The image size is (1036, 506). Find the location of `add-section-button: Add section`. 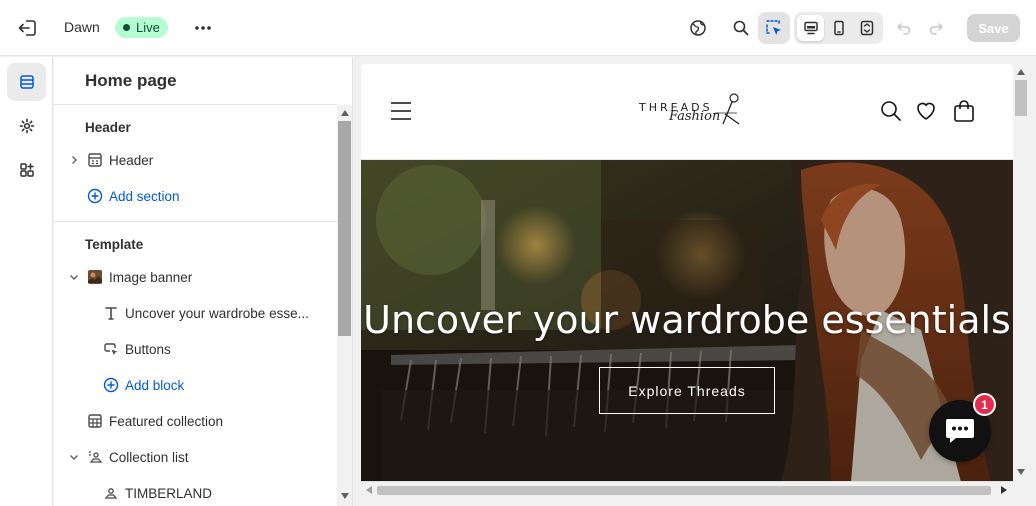

add-section-button: Add section is located at coordinates (195, 196).